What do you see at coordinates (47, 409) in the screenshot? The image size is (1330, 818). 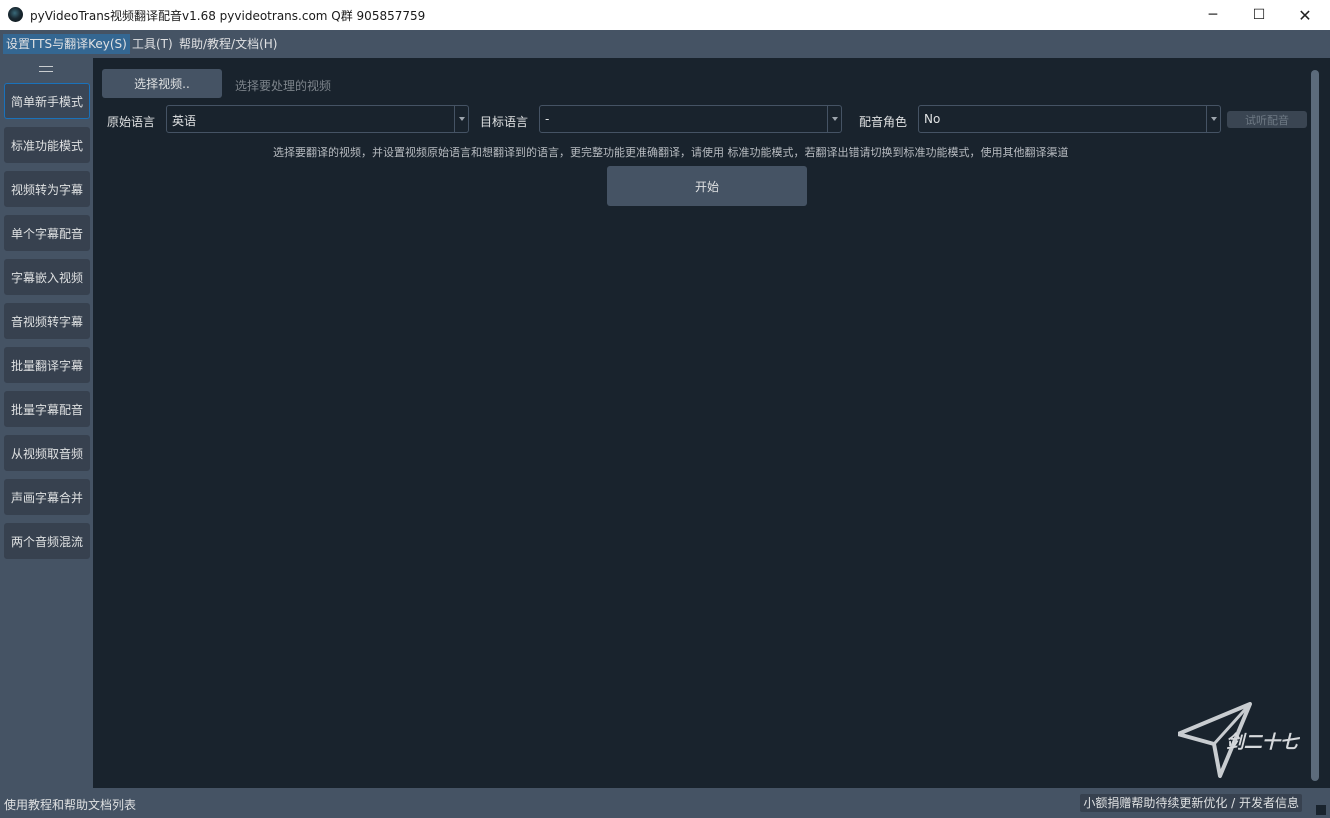 I see `sidebar-item-batch-dubbing: 批量字幕配音` at bounding box center [47, 409].